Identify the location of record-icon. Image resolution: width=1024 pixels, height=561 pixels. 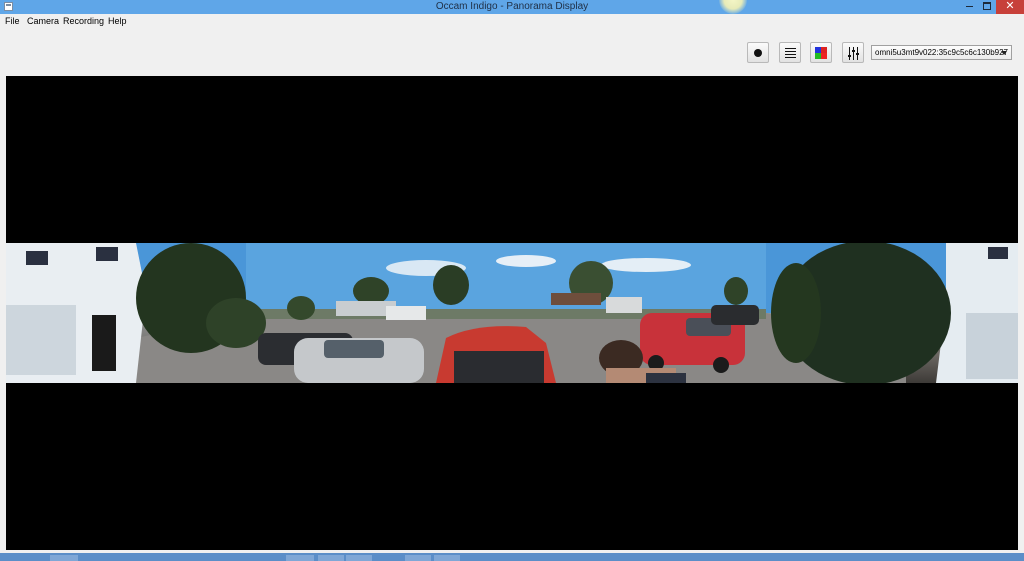
(758, 53).